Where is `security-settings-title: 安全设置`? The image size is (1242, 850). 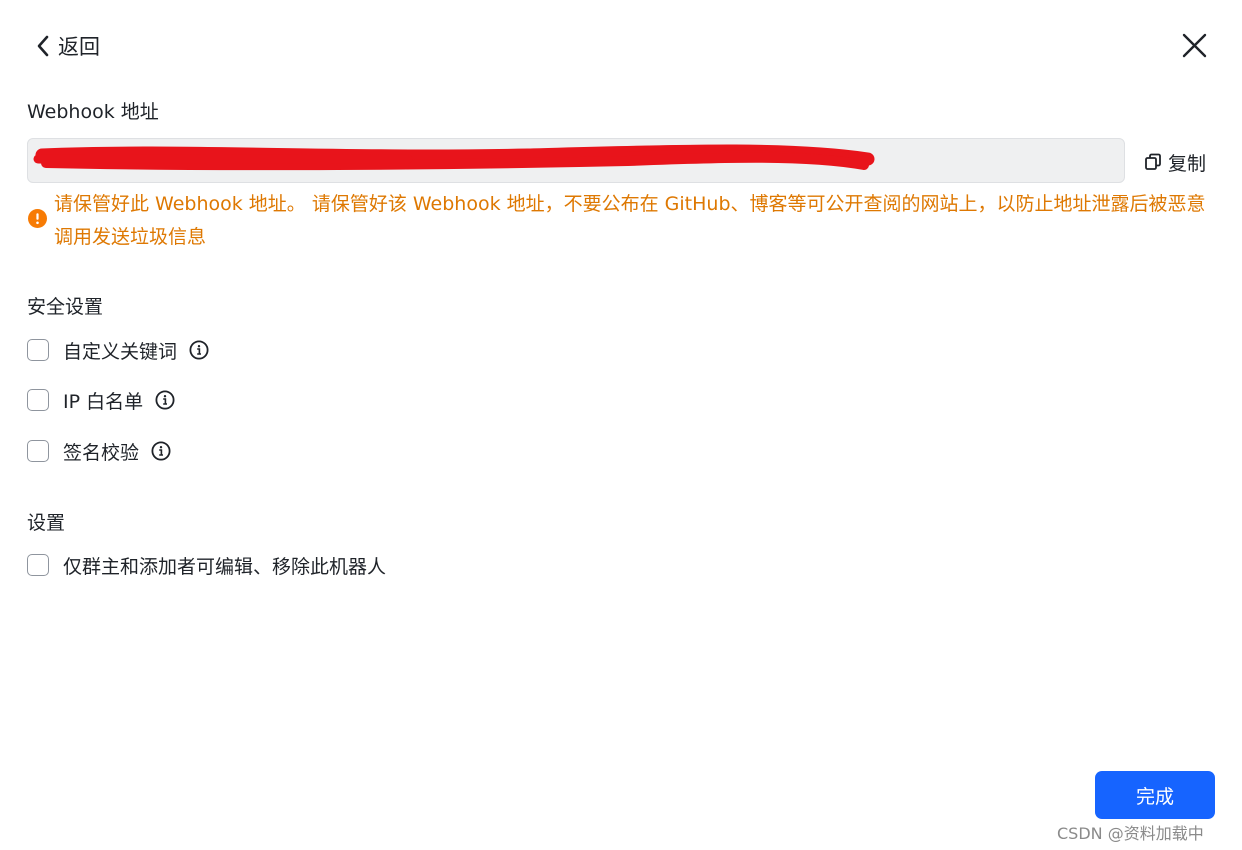
security-settings-title: 安全设置 is located at coordinates (65, 307).